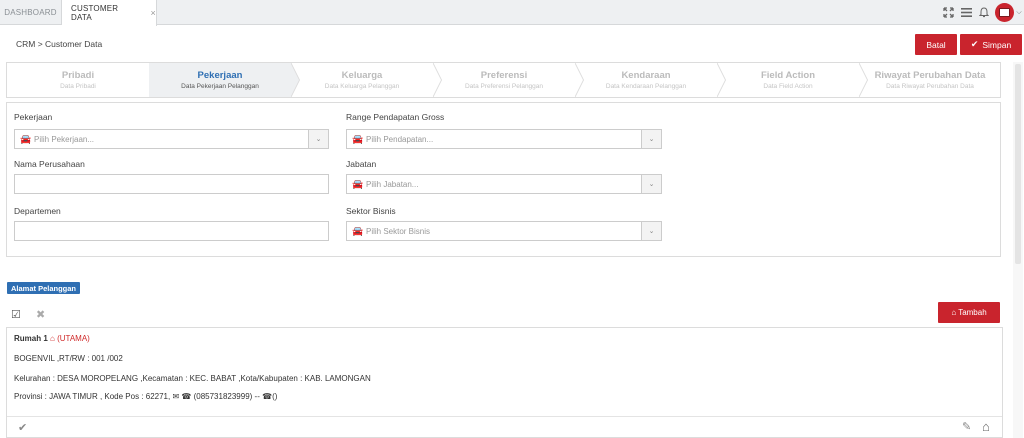 The height and width of the screenshot is (438, 1024). Describe the element at coordinates (59, 44) in the screenshot. I see `breadcrumb: CRM > Customer Data` at that location.